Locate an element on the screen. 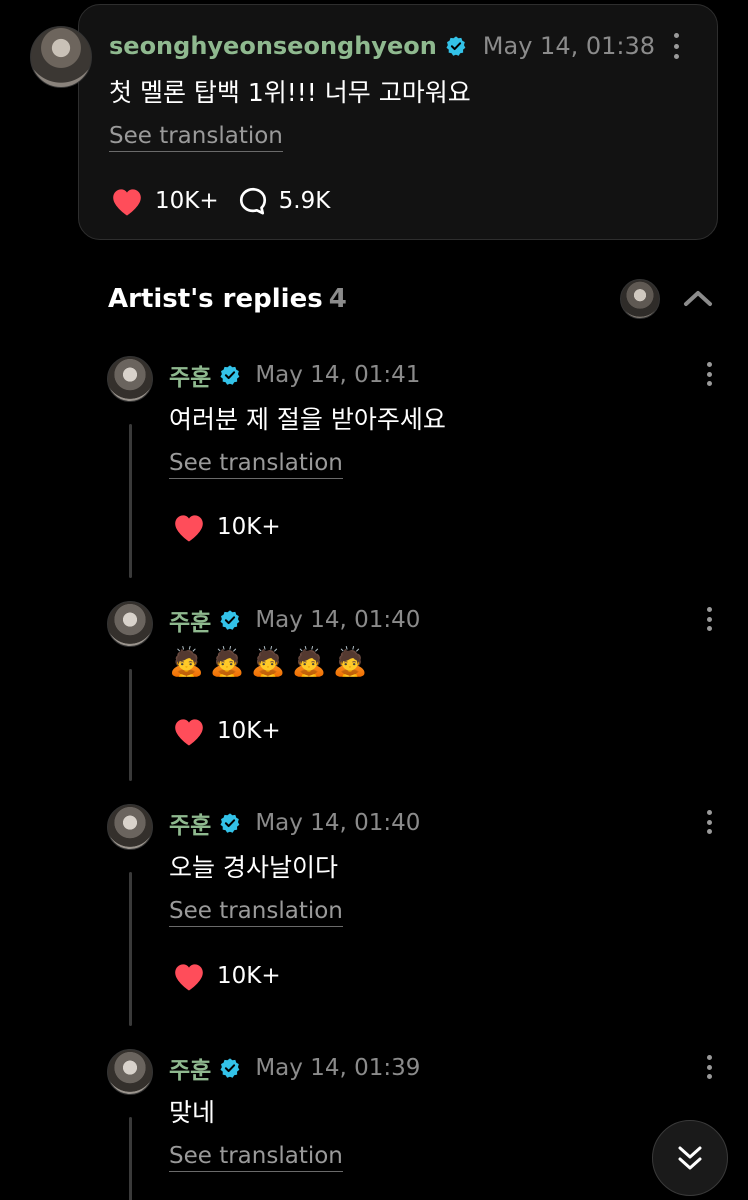 The width and height of the screenshot is (748, 1200). scroll-down-button is located at coordinates (690, 1158).